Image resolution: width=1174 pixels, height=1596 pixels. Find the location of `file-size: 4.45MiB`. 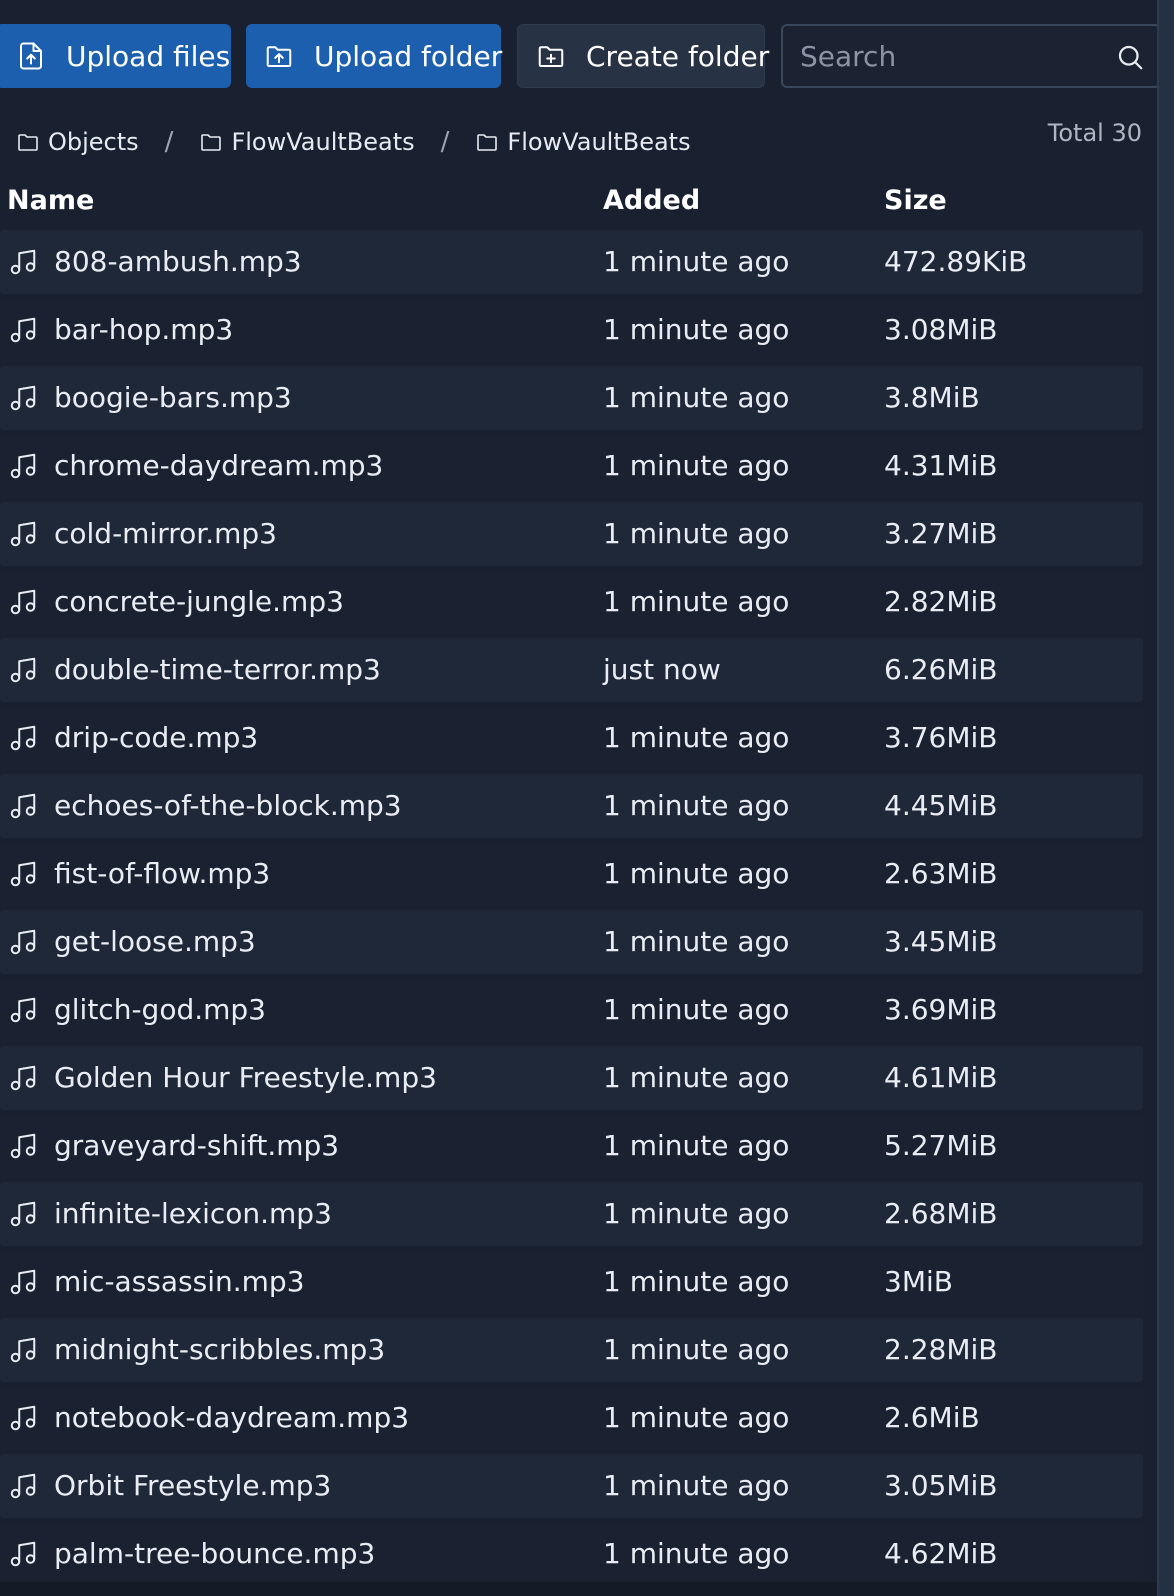

file-size: 4.45MiB is located at coordinates (941, 805).